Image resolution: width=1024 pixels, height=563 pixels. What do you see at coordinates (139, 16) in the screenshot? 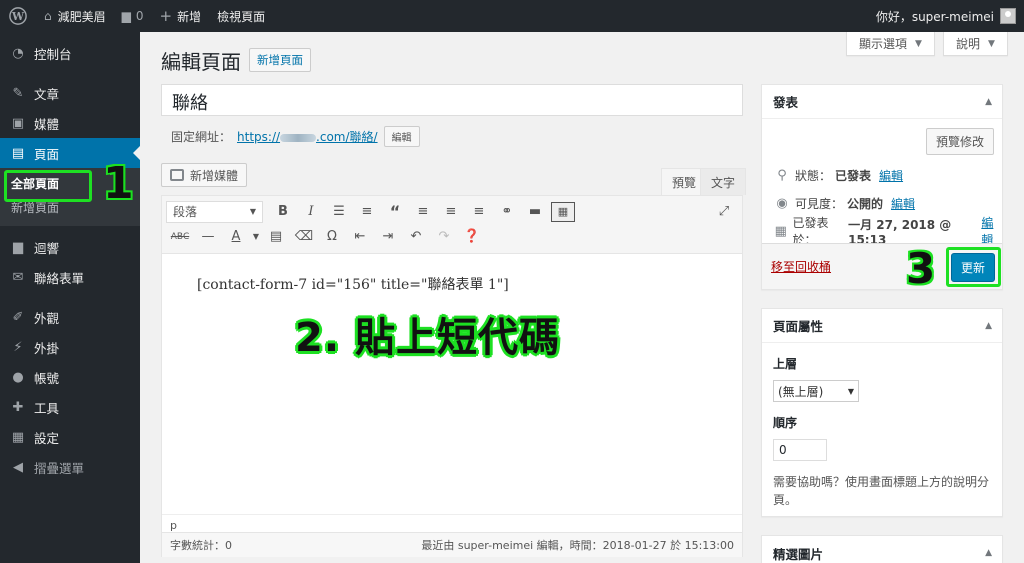
I see `comments-count: 0` at bounding box center [139, 16].